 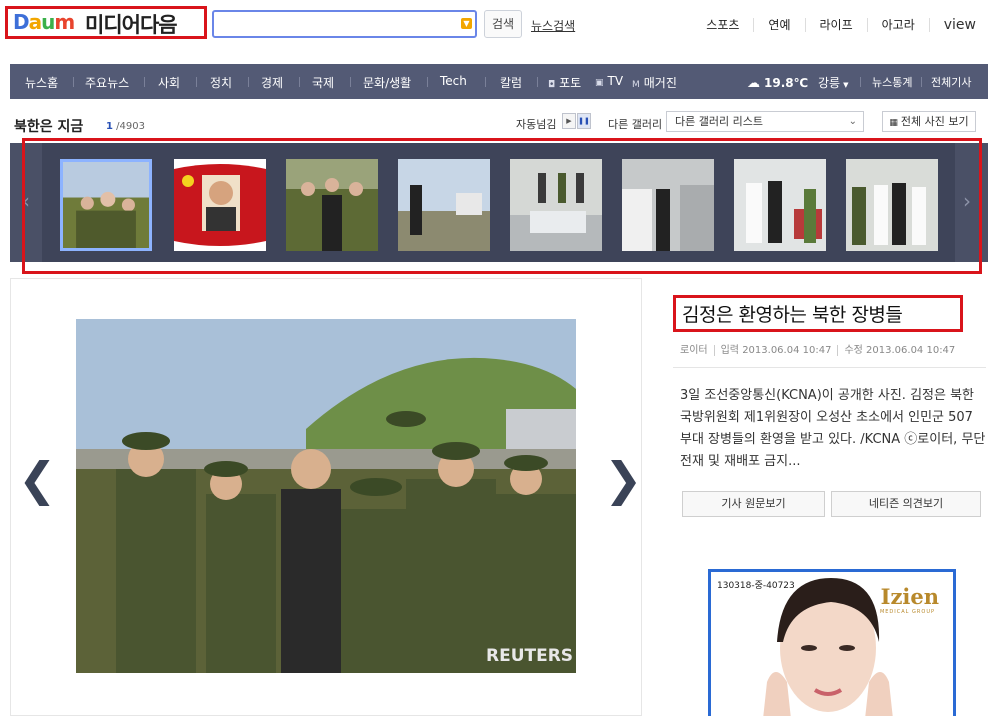 What do you see at coordinates (221, 82) in the screenshot?
I see `nav-politics: 정치` at bounding box center [221, 82].